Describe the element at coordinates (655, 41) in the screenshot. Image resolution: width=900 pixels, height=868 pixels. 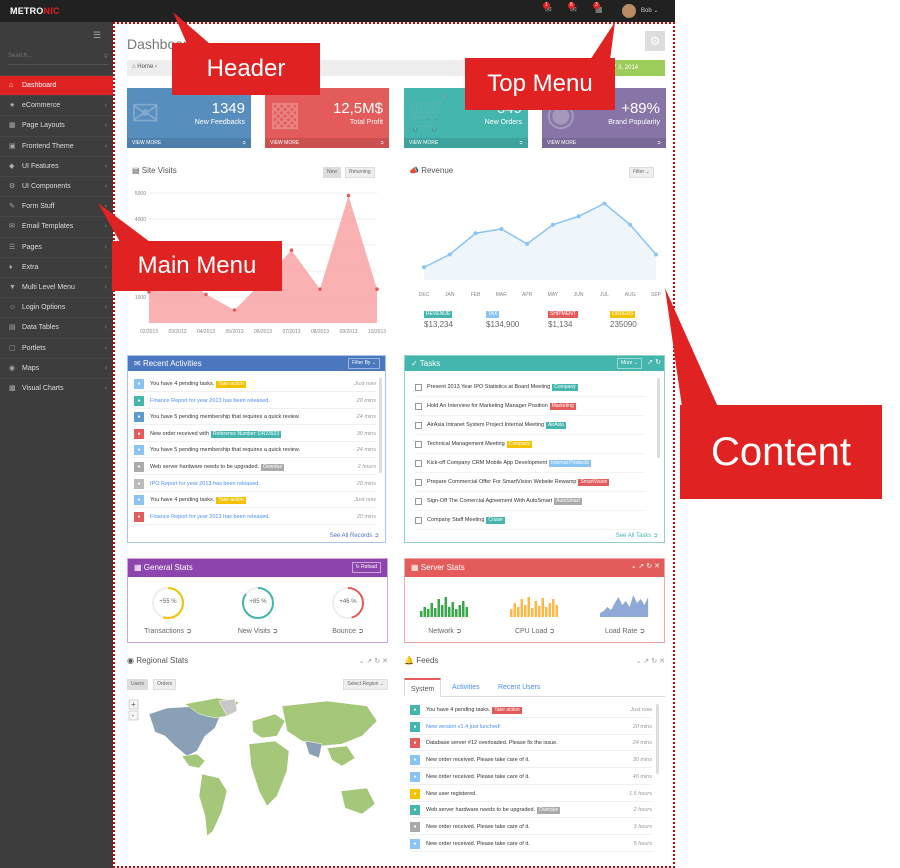
I see `gear-icon: ⚙` at that location.